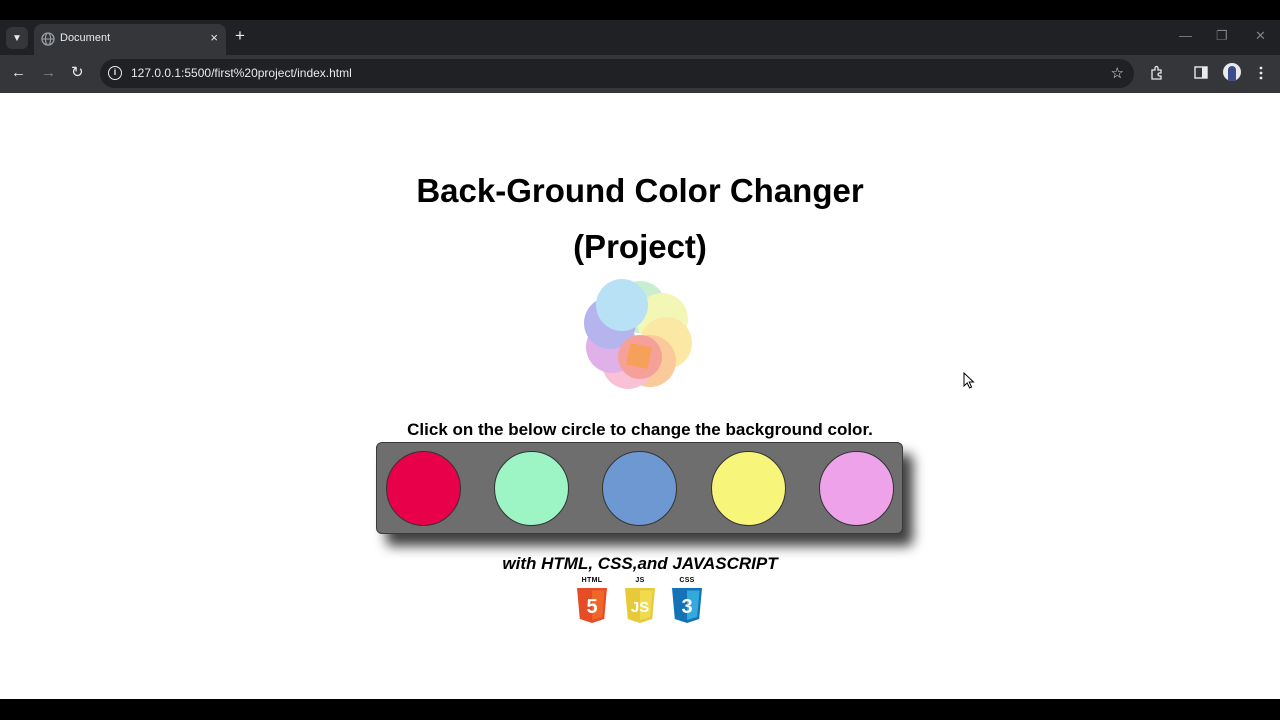  I want to click on html-logo-label: HTML, so click(592, 580).